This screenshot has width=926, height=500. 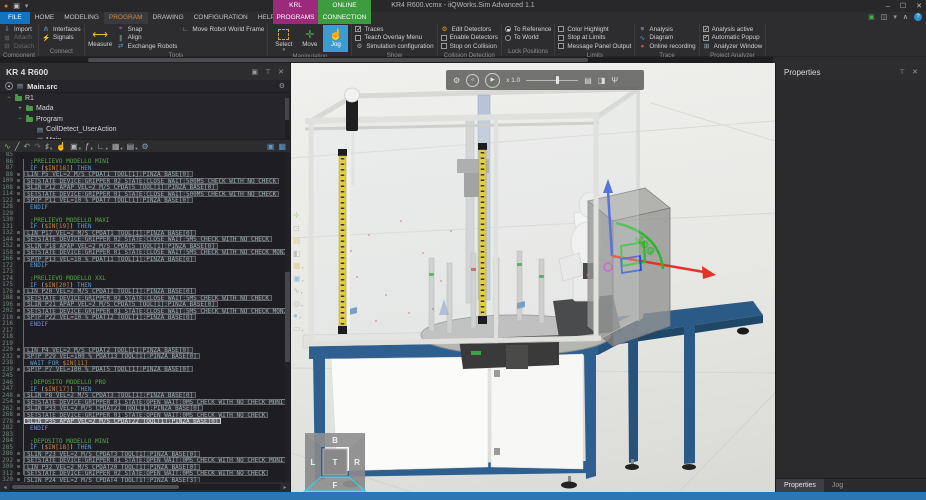 What do you see at coordinates (102, 146) in the screenshot?
I see `frame-statement-icon: ∟ ▾` at bounding box center [102, 146].